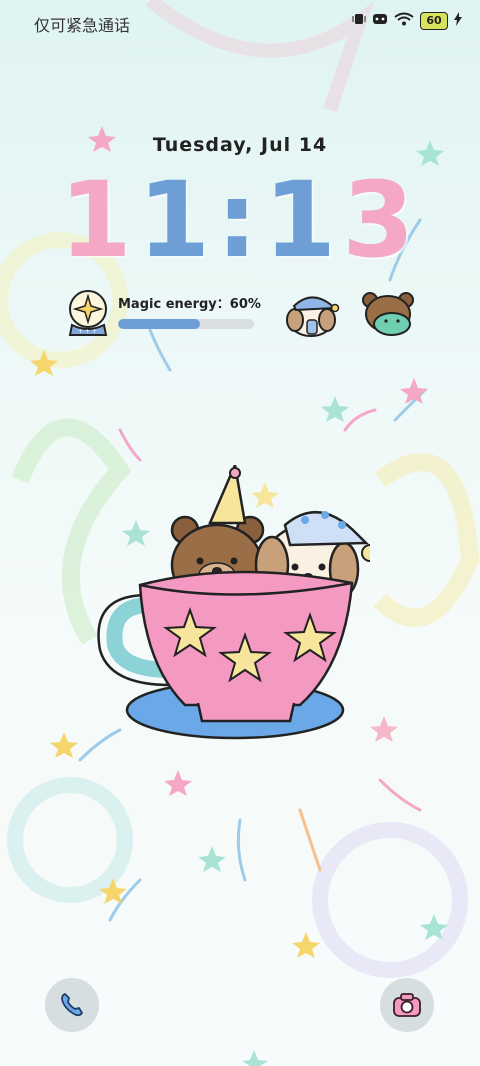  Describe the element at coordinates (380, 21) in the screenshot. I see `notification-icon` at that location.